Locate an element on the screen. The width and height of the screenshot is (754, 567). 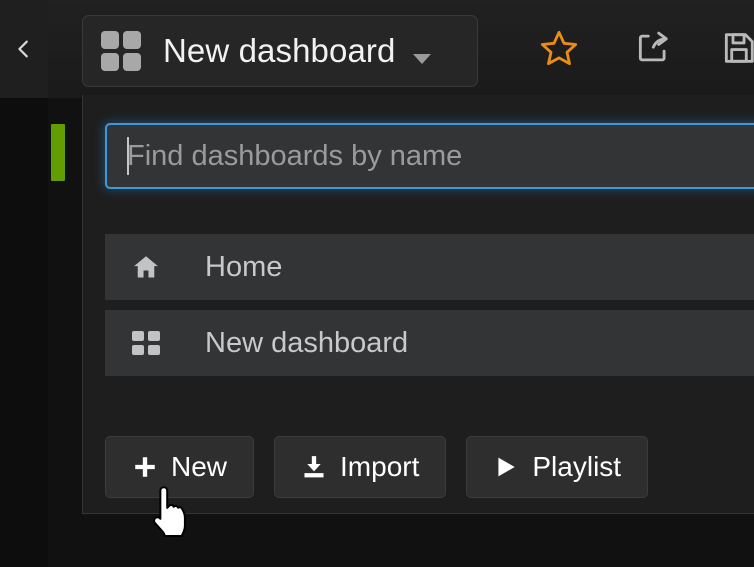
import-dashboard-button: Import is located at coordinates (360, 467).